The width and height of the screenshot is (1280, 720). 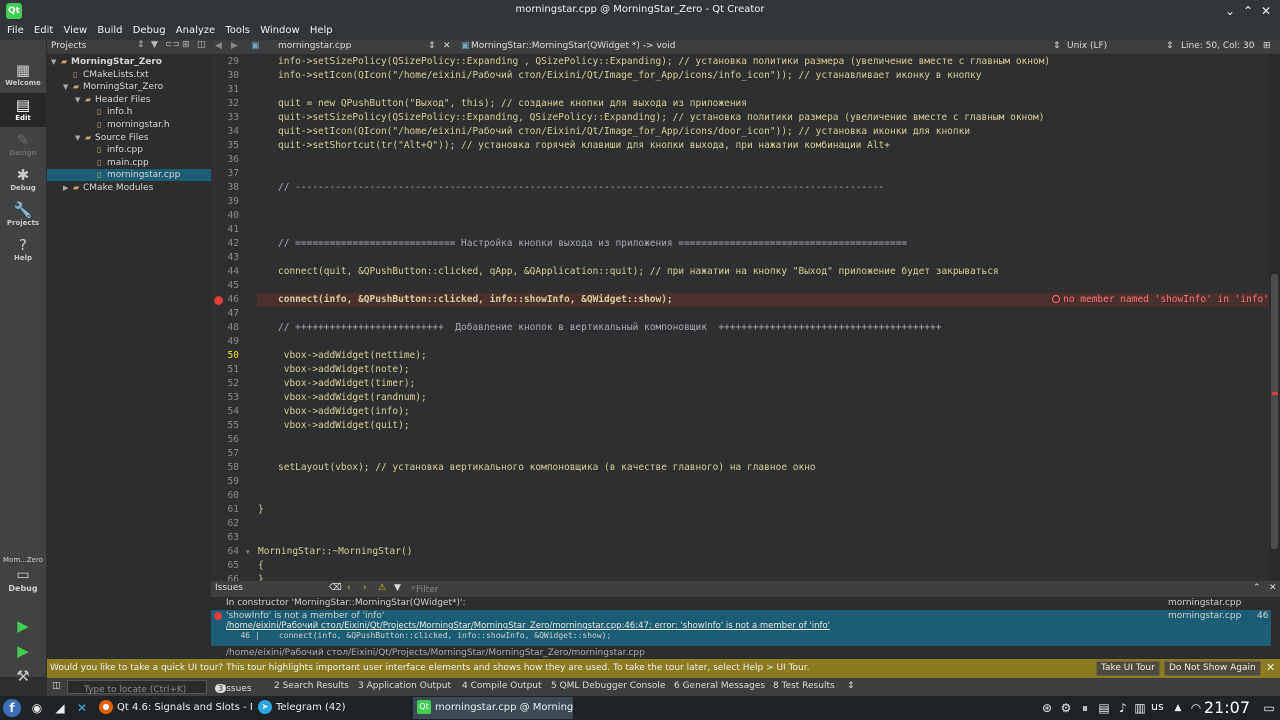 I want to click on jetbrains-icon: ◢, so click(x=60, y=708).